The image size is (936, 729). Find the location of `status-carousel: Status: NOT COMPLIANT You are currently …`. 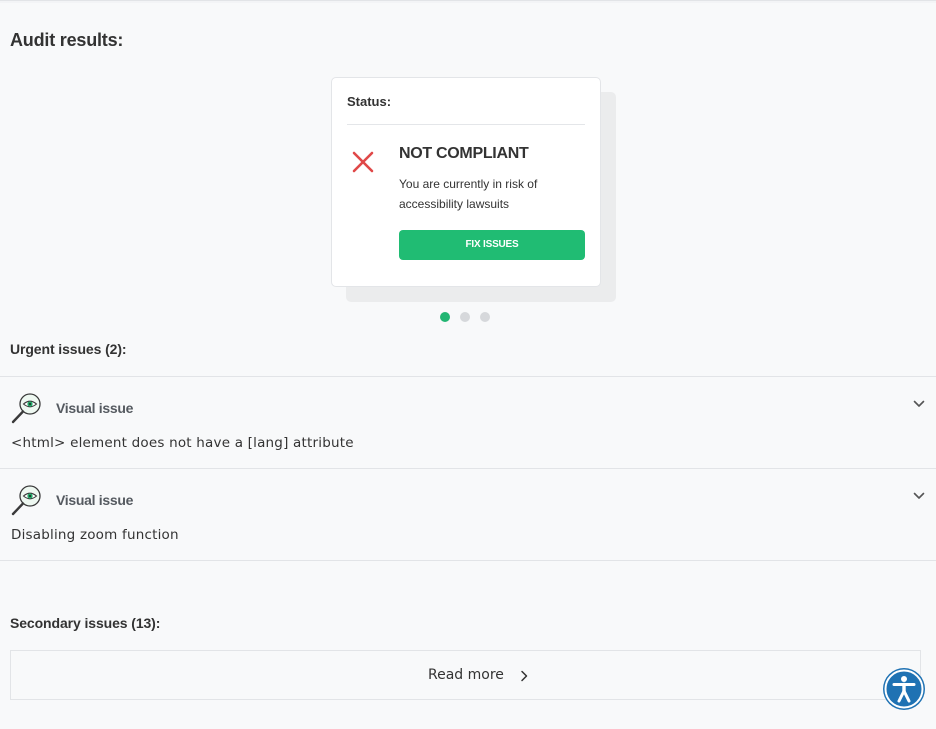

status-carousel: Status: NOT COMPLIANT You are currently … is located at coordinates (476, 190).